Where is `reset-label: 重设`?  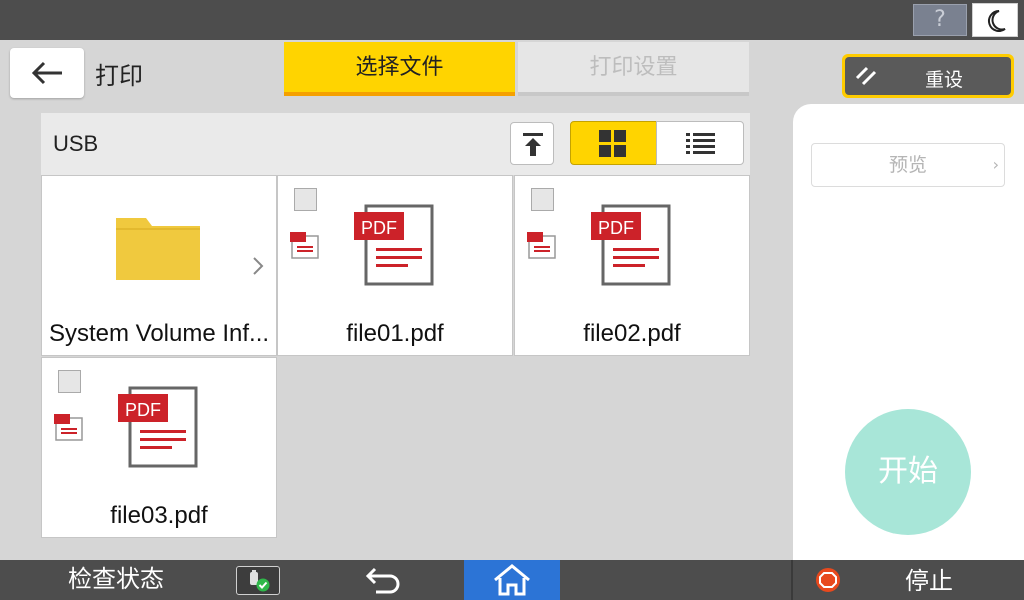
reset-label: 重设 is located at coordinates (944, 80).